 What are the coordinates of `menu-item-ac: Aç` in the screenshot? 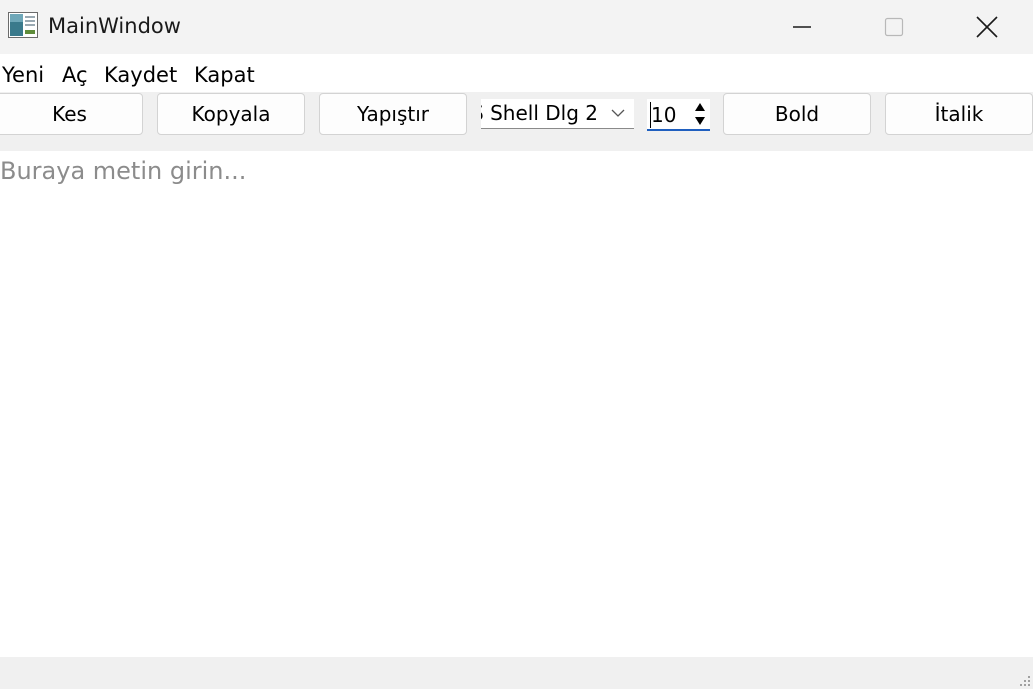 It's located at (75, 75).